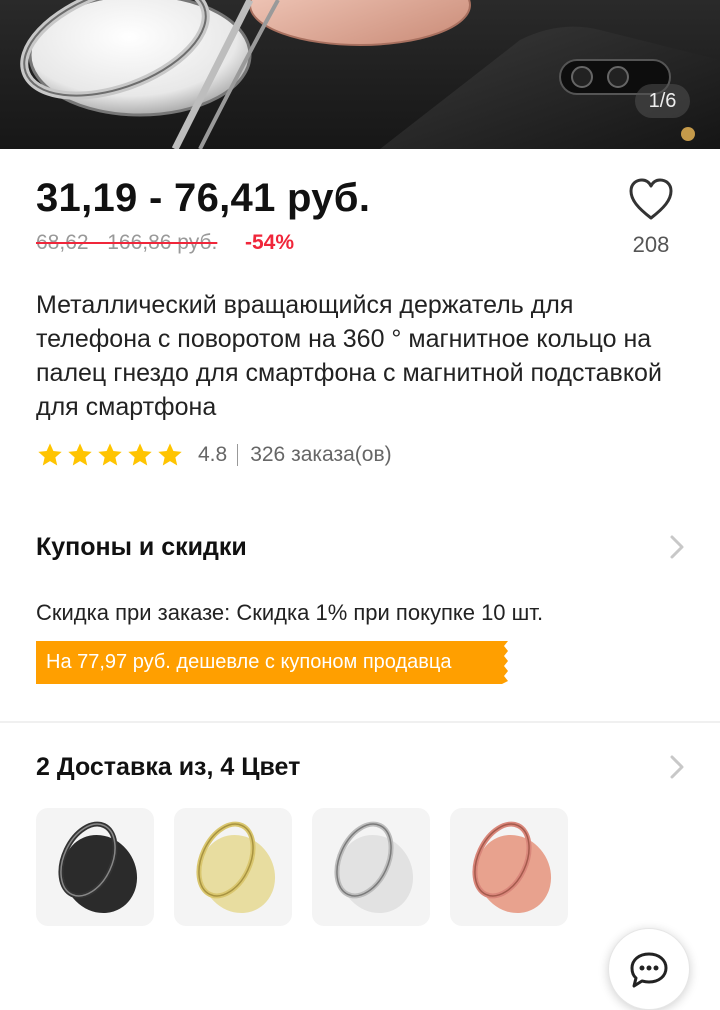 Image resolution: width=720 pixels, height=1010 pixels. What do you see at coordinates (360, 722) in the screenshot?
I see `section-divider` at bounding box center [360, 722].